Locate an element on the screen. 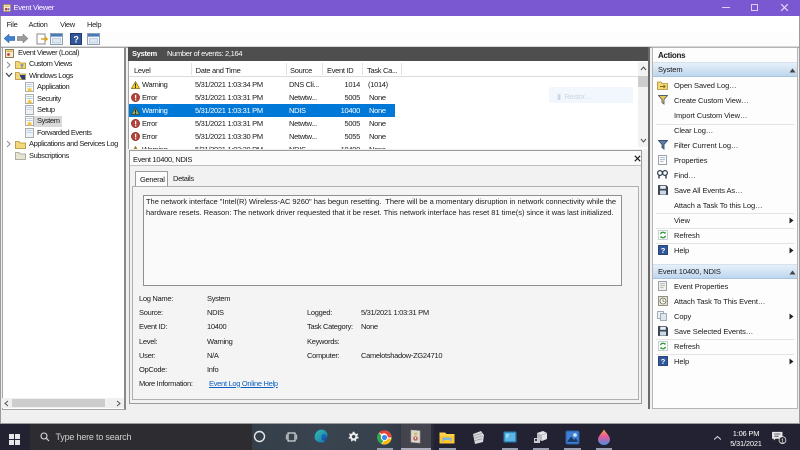 The width and height of the screenshot is (800, 450). svg-text: 1 is located at coordinates (782, 441).